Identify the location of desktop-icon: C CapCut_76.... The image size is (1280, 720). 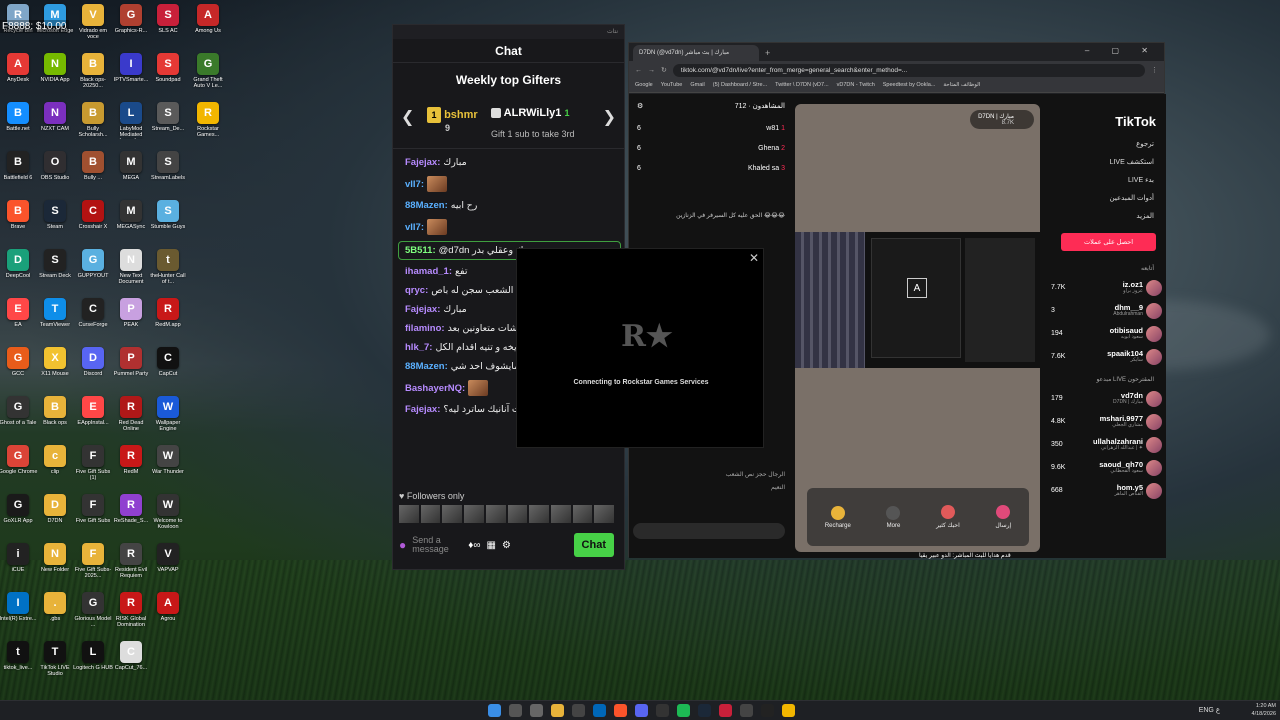
(131, 665).